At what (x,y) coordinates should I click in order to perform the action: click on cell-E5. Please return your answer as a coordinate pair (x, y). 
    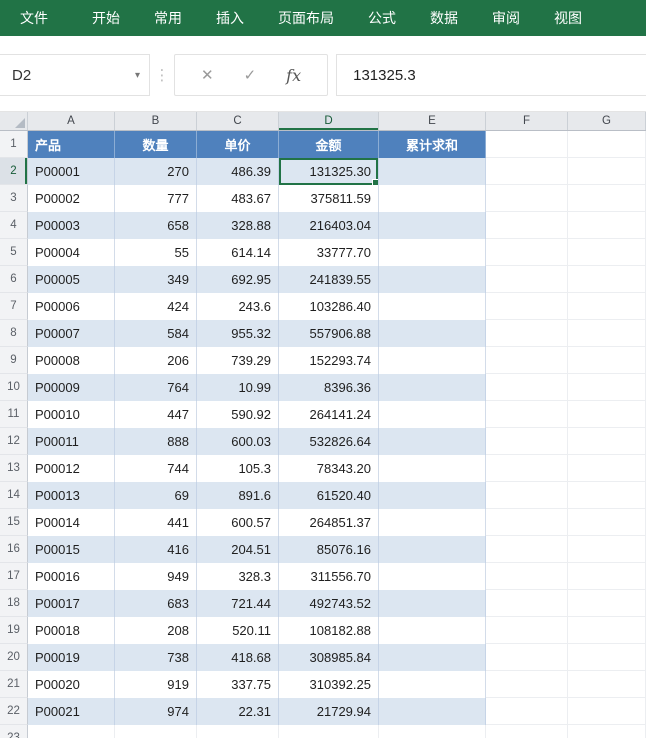
    Looking at the image, I should click on (432, 252).